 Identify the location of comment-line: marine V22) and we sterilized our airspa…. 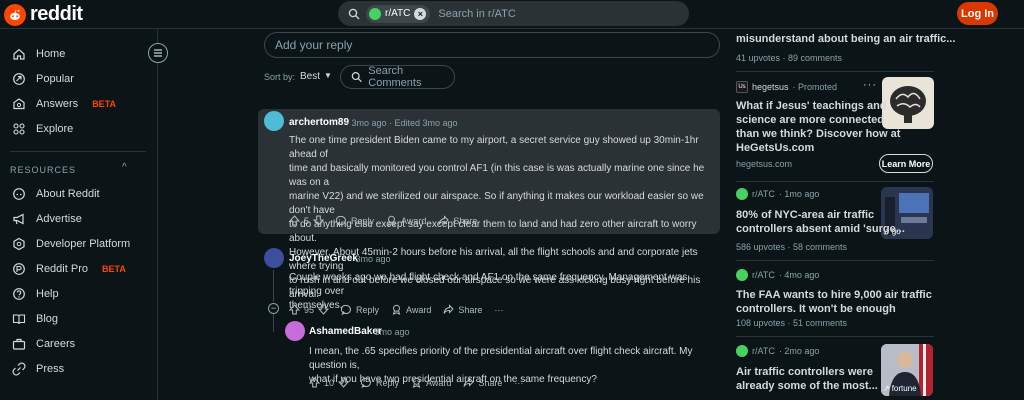
(496, 203).